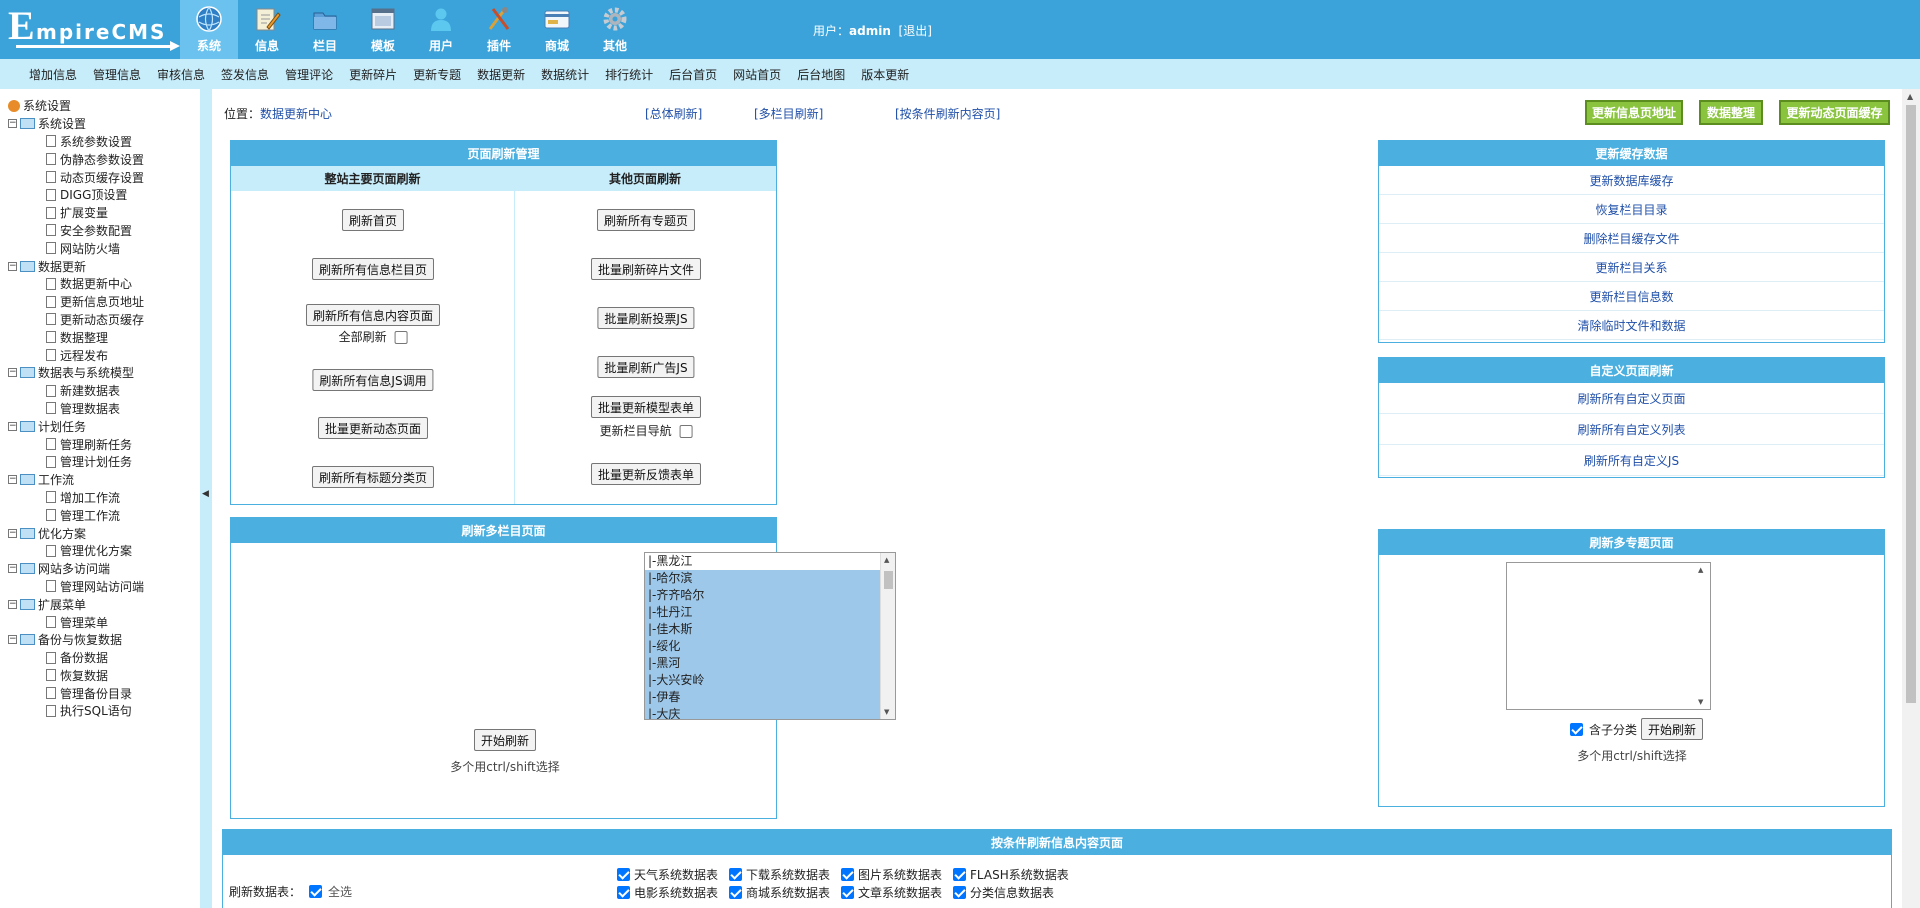 This screenshot has width=1920, height=908. Describe the element at coordinates (779, 892) in the screenshot. I see `table-option: 商城系统数据表` at that location.